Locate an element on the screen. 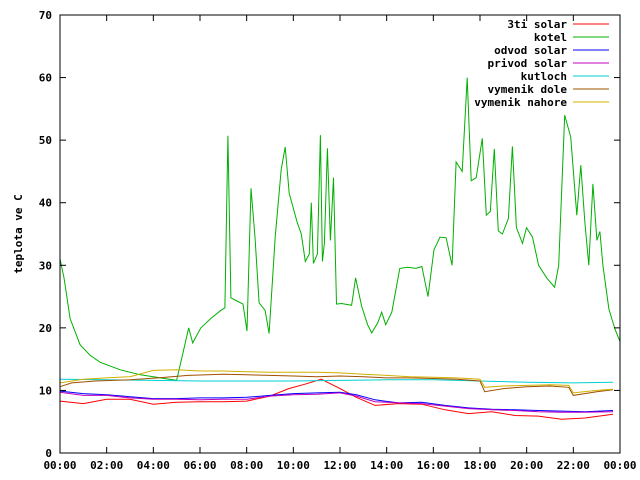 The height and width of the screenshot is (480, 640). y-tick-label: 30 is located at coordinates (45, 265).